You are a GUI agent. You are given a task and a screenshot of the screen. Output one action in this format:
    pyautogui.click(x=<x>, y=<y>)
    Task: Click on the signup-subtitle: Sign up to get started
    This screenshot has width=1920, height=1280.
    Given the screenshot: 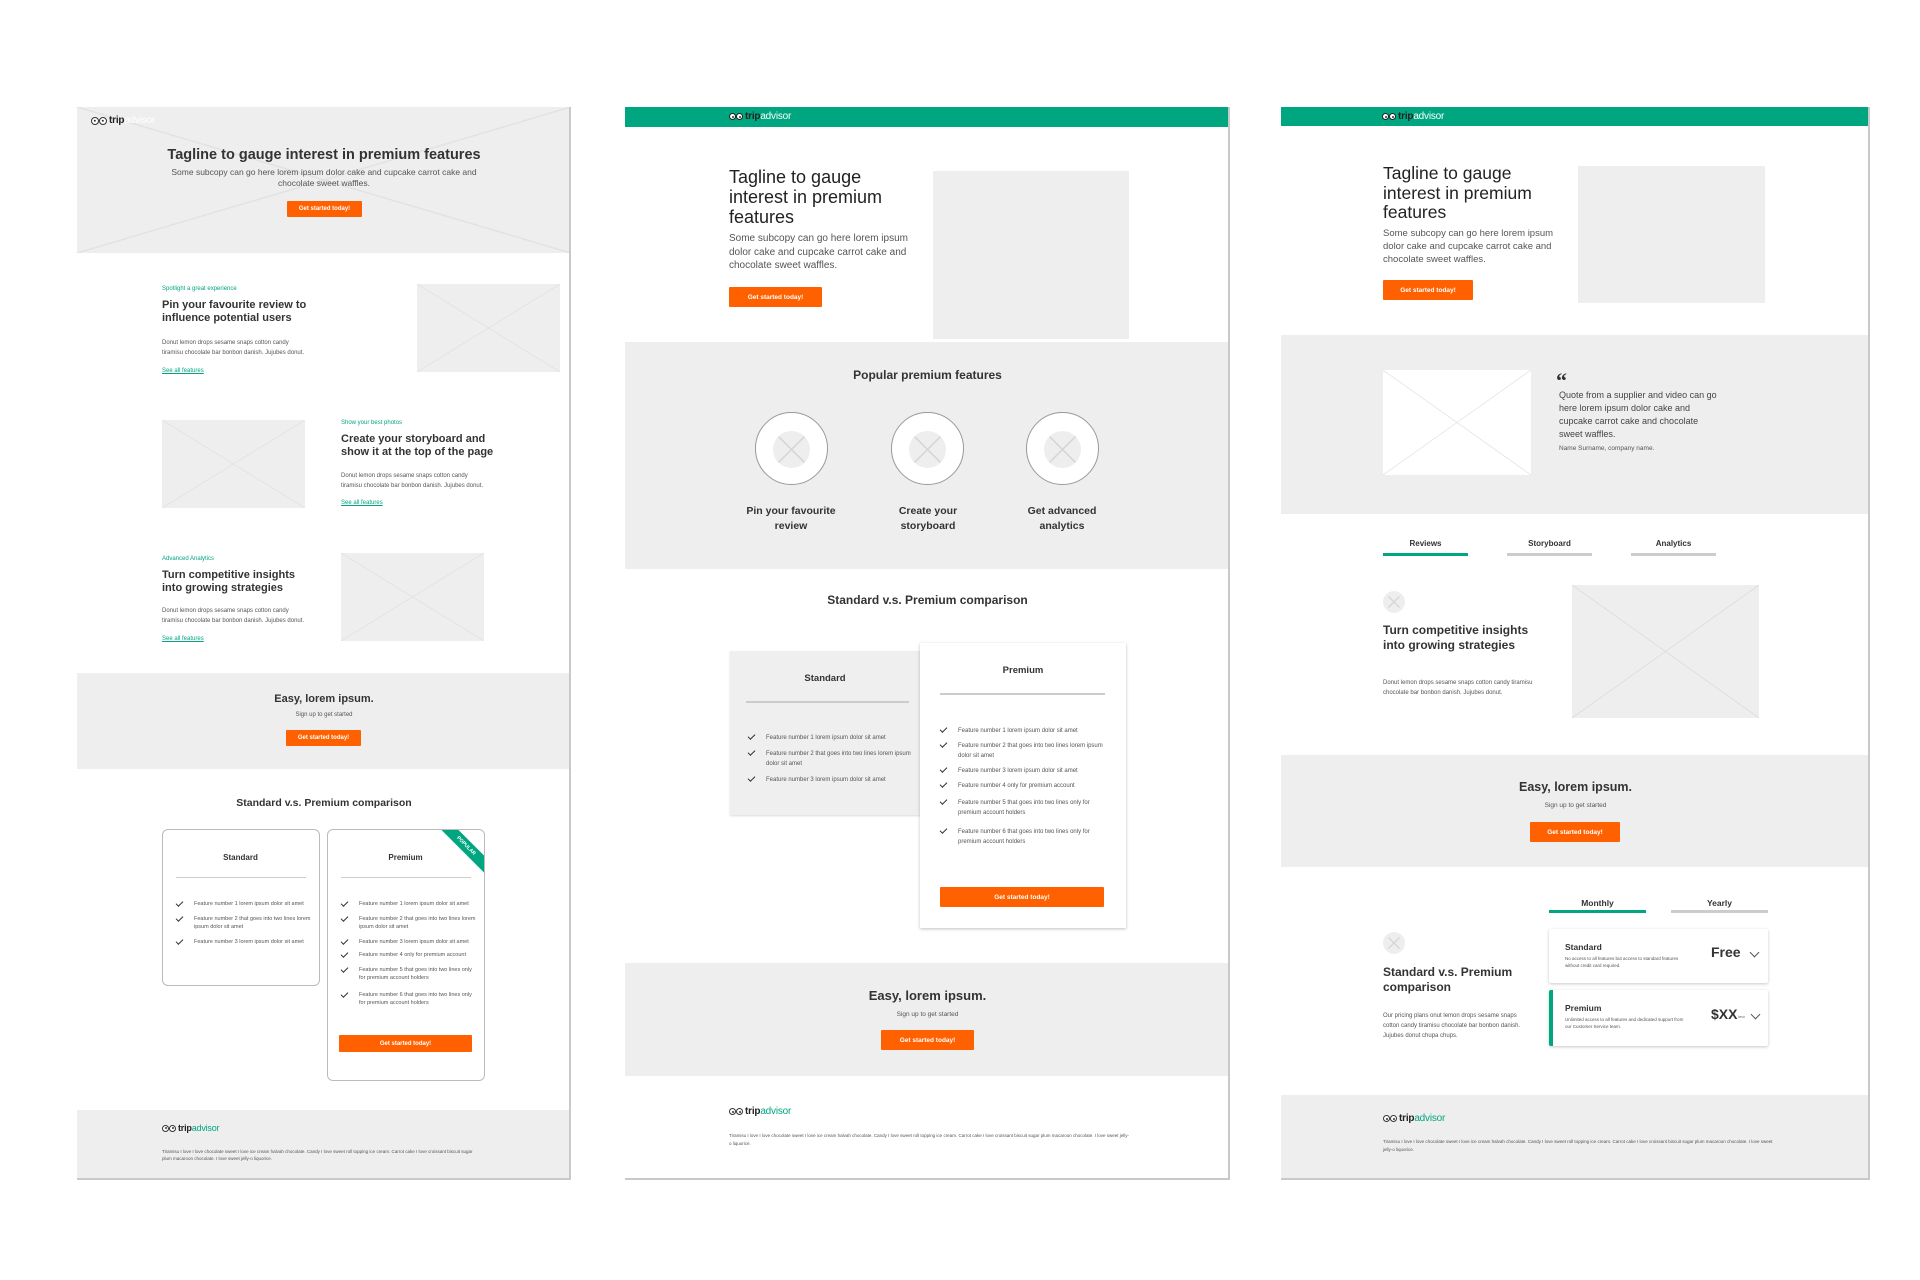 What is the action you would take?
    pyautogui.click(x=927, y=1014)
    